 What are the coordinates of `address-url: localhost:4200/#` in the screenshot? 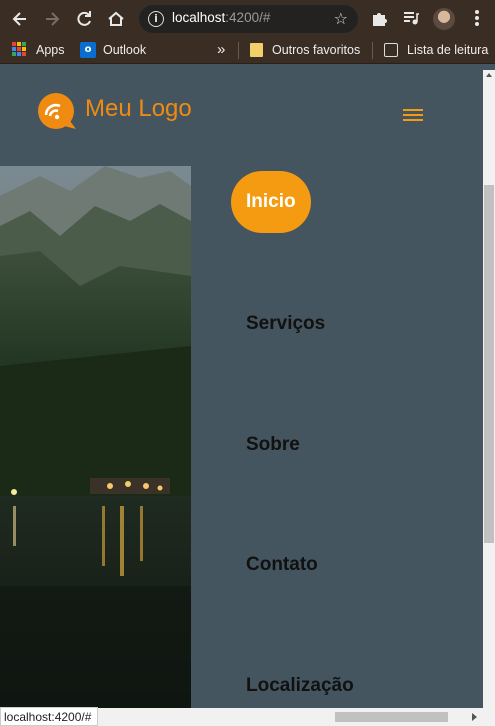 It's located at (221, 17).